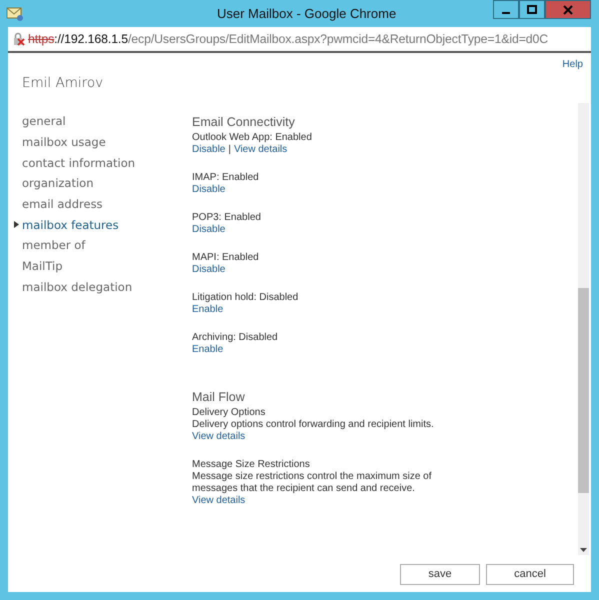 The image size is (599, 600). What do you see at coordinates (19, 39) in the screenshot?
I see `broken-lock-icon` at bounding box center [19, 39].